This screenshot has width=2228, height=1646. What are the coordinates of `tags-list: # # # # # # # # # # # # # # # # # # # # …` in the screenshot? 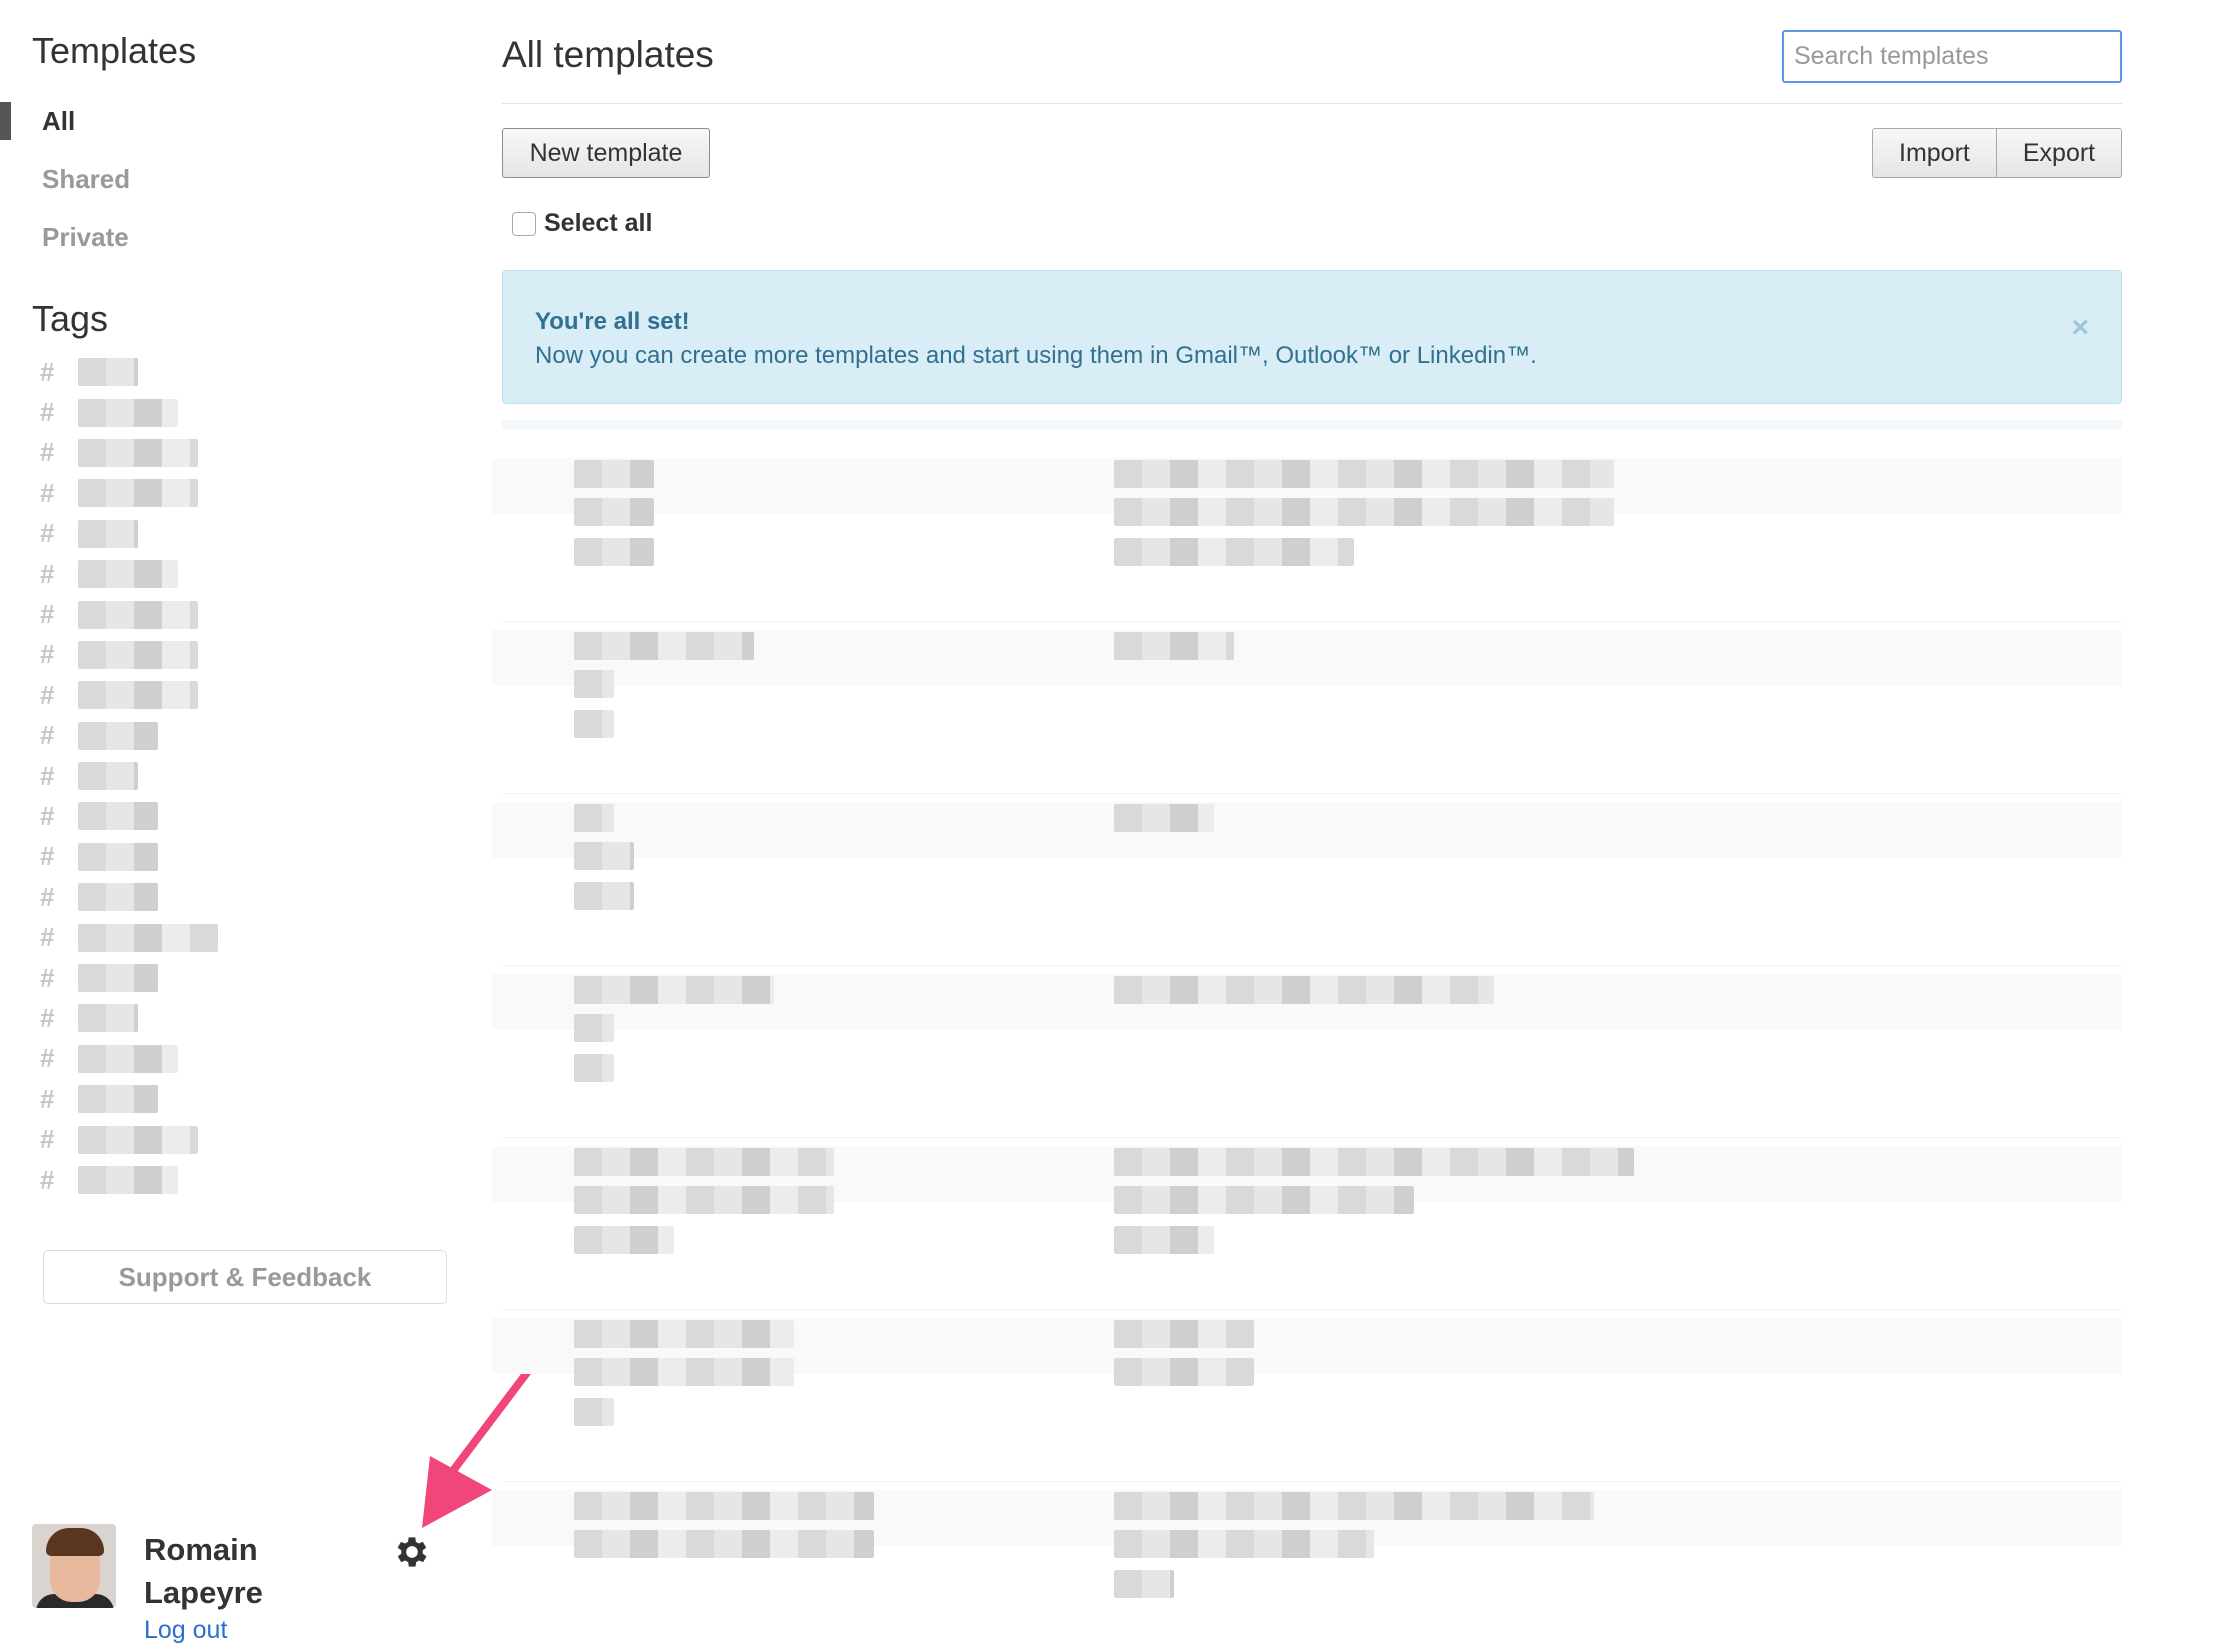 It's located at (170, 776).